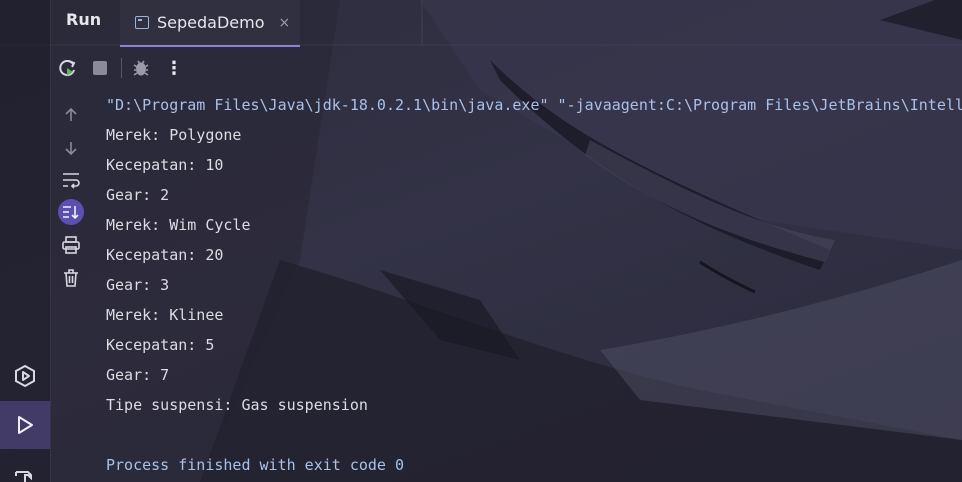 The image size is (962, 482). Describe the element at coordinates (174, 135) in the screenshot. I see `console-output-line: Merek: Polygone` at that location.